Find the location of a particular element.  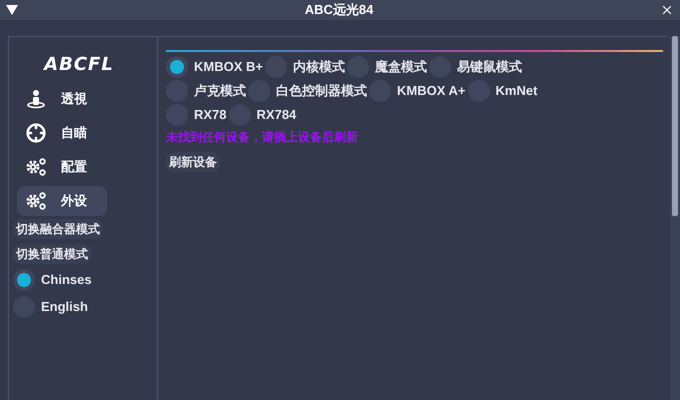

nav-item: 外设 is located at coordinates (62, 201).